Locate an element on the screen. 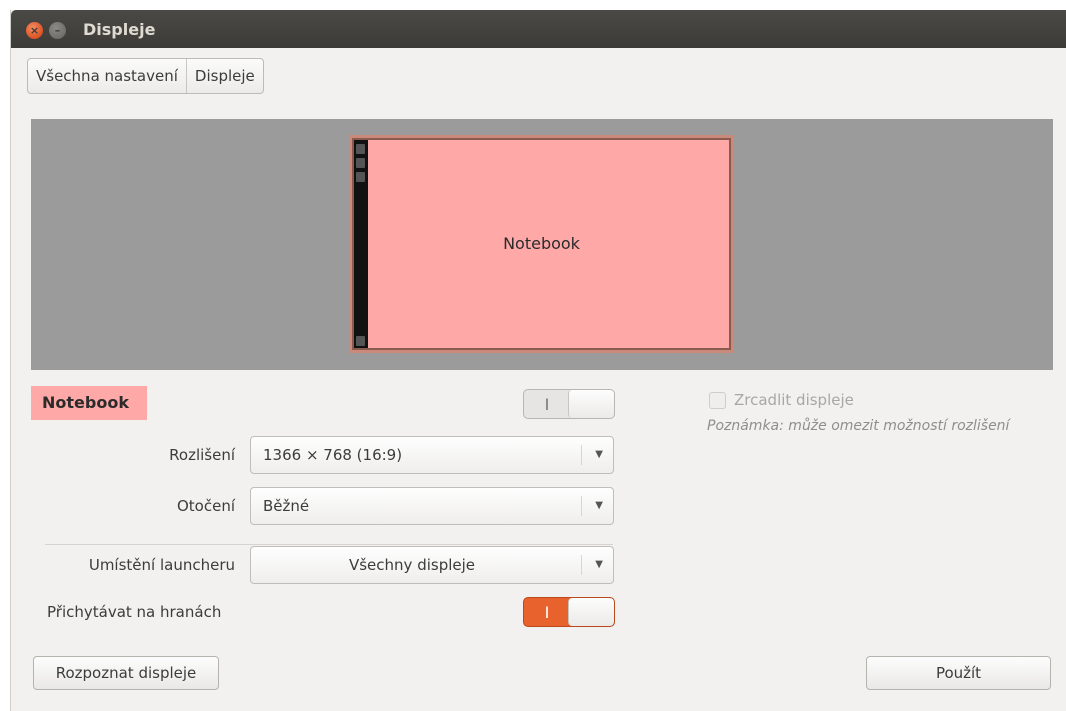  breadcrumb: Všechna nastavení Displeje is located at coordinates (145, 76).